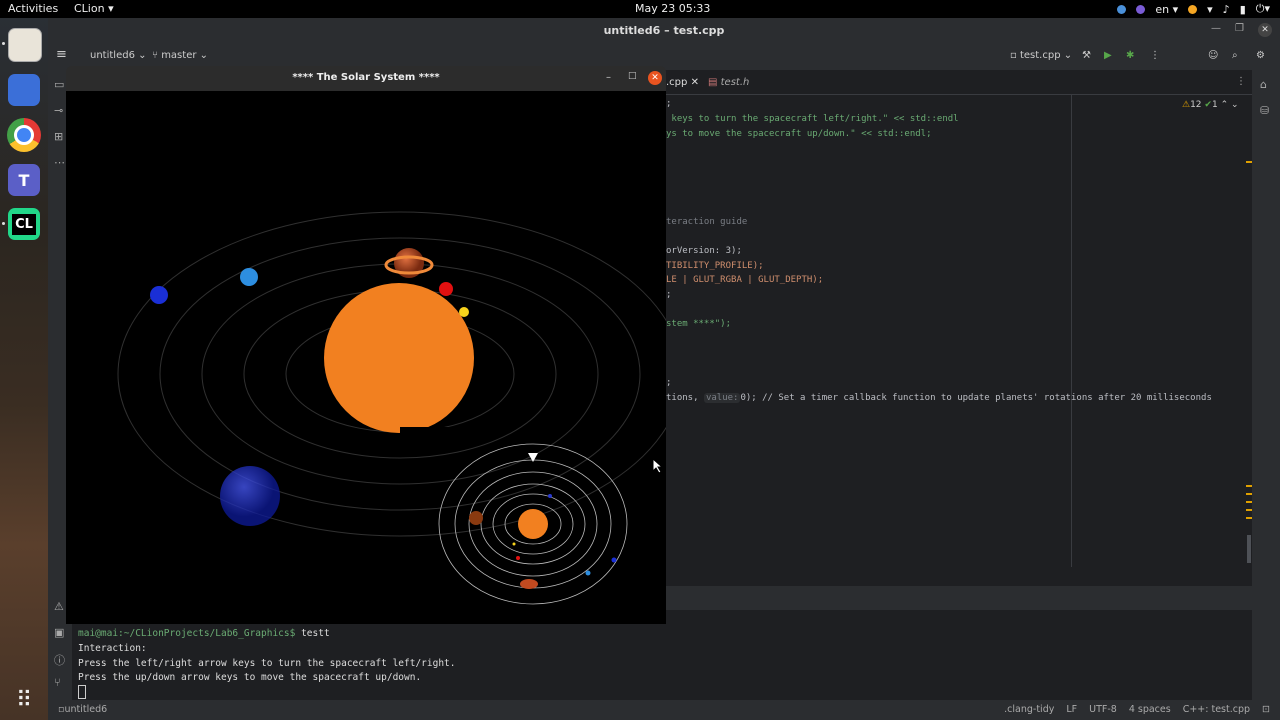 The width and height of the screenshot is (1280, 720). Describe the element at coordinates (1239, 30) in the screenshot. I see `maximize-icon: ❐` at that location.